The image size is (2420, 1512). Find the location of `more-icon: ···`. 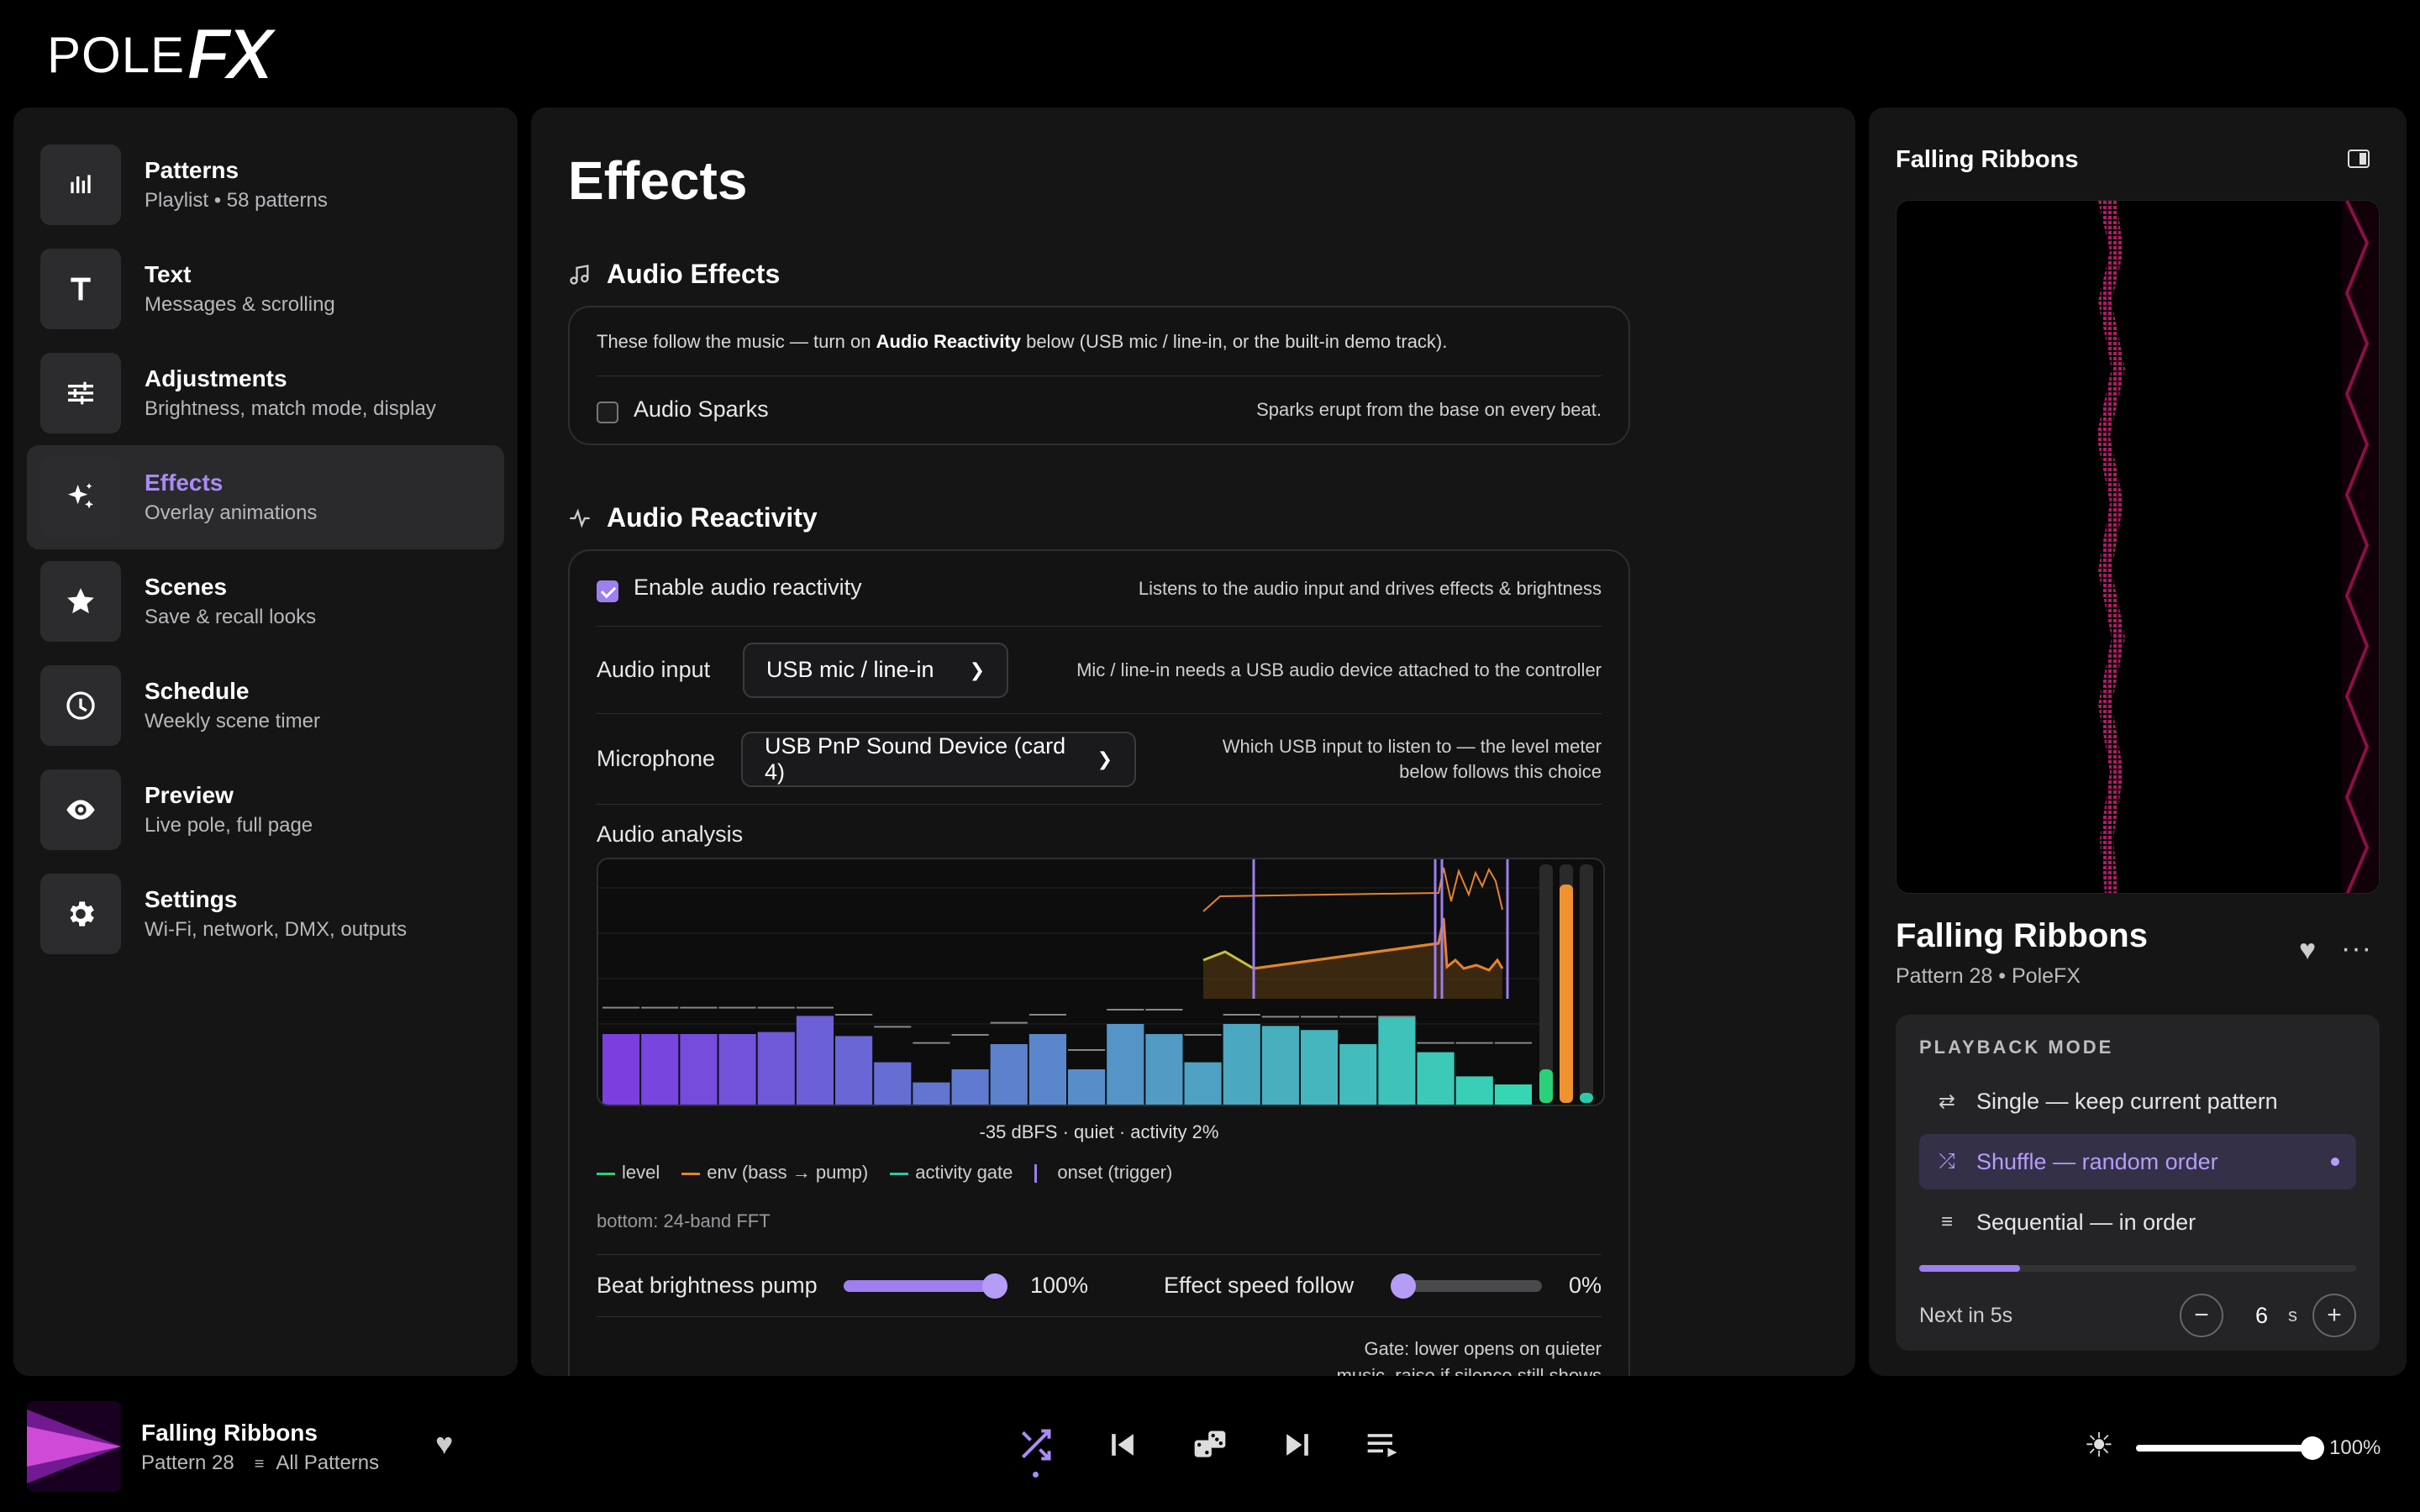

more-icon: ··· is located at coordinates (2356, 948).